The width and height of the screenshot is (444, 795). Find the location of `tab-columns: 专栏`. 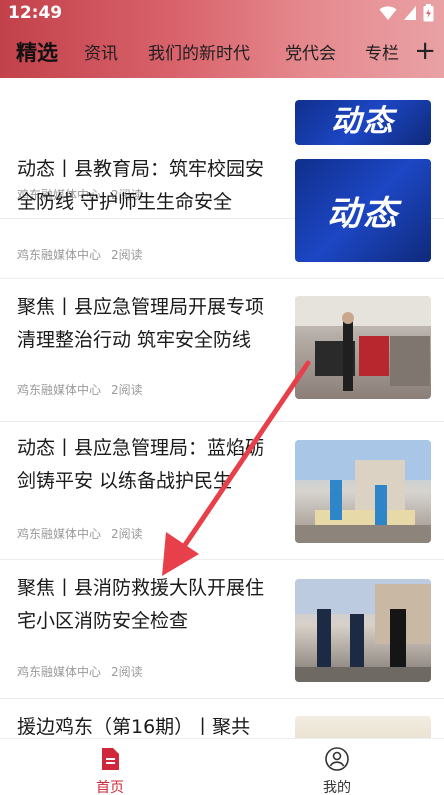

tab-columns: 专栏 is located at coordinates (382, 51).